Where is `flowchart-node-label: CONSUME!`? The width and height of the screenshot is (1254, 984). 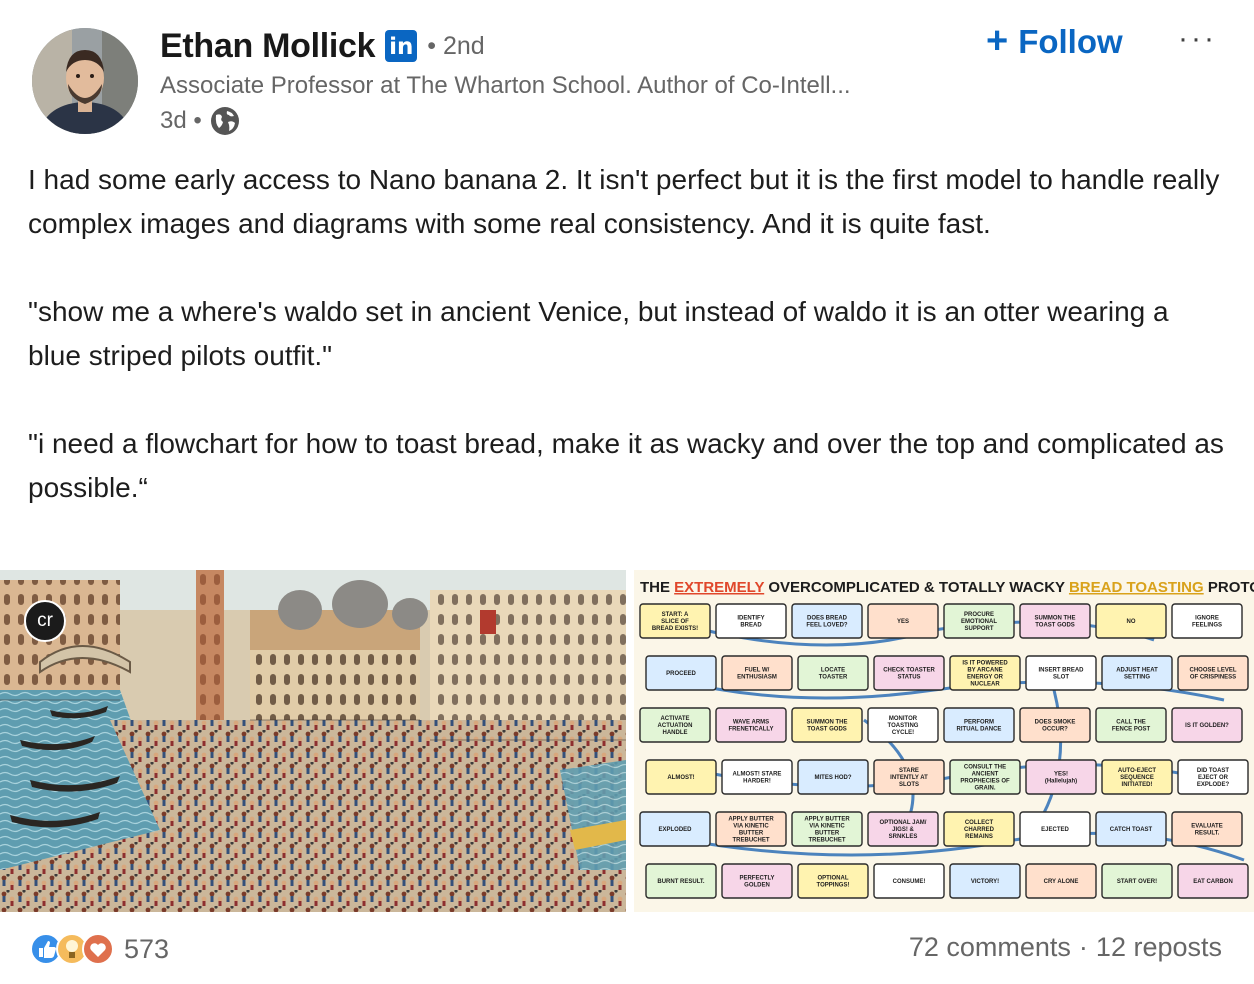
flowchart-node-label: CONSUME! is located at coordinates (909, 882).